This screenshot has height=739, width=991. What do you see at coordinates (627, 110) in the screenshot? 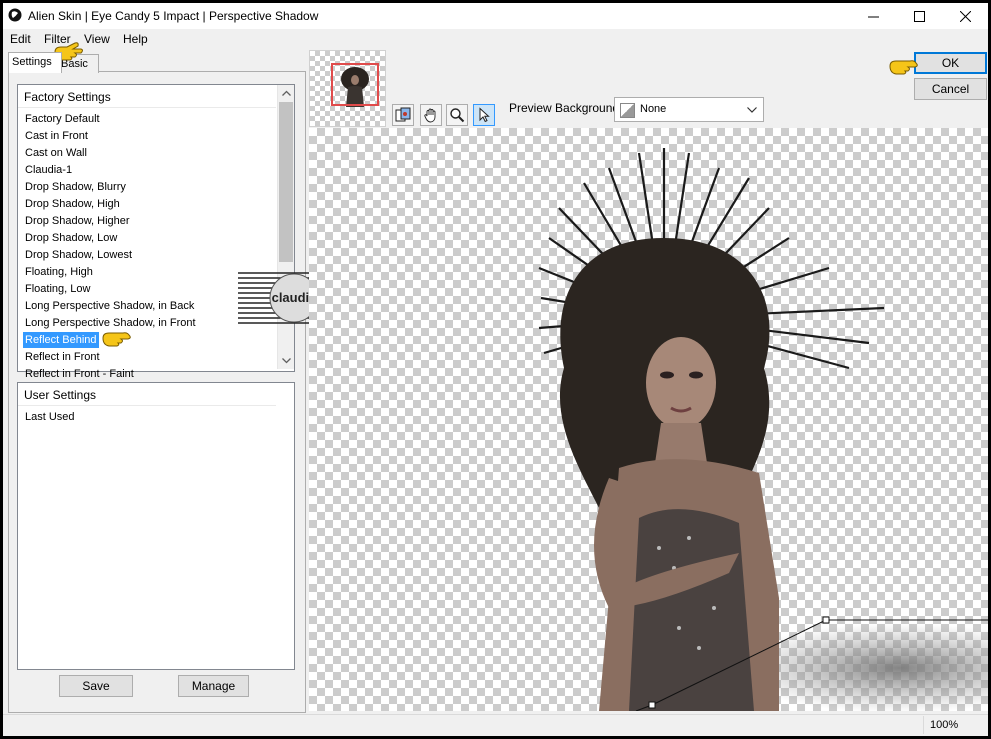
I see `background-swatch` at bounding box center [627, 110].